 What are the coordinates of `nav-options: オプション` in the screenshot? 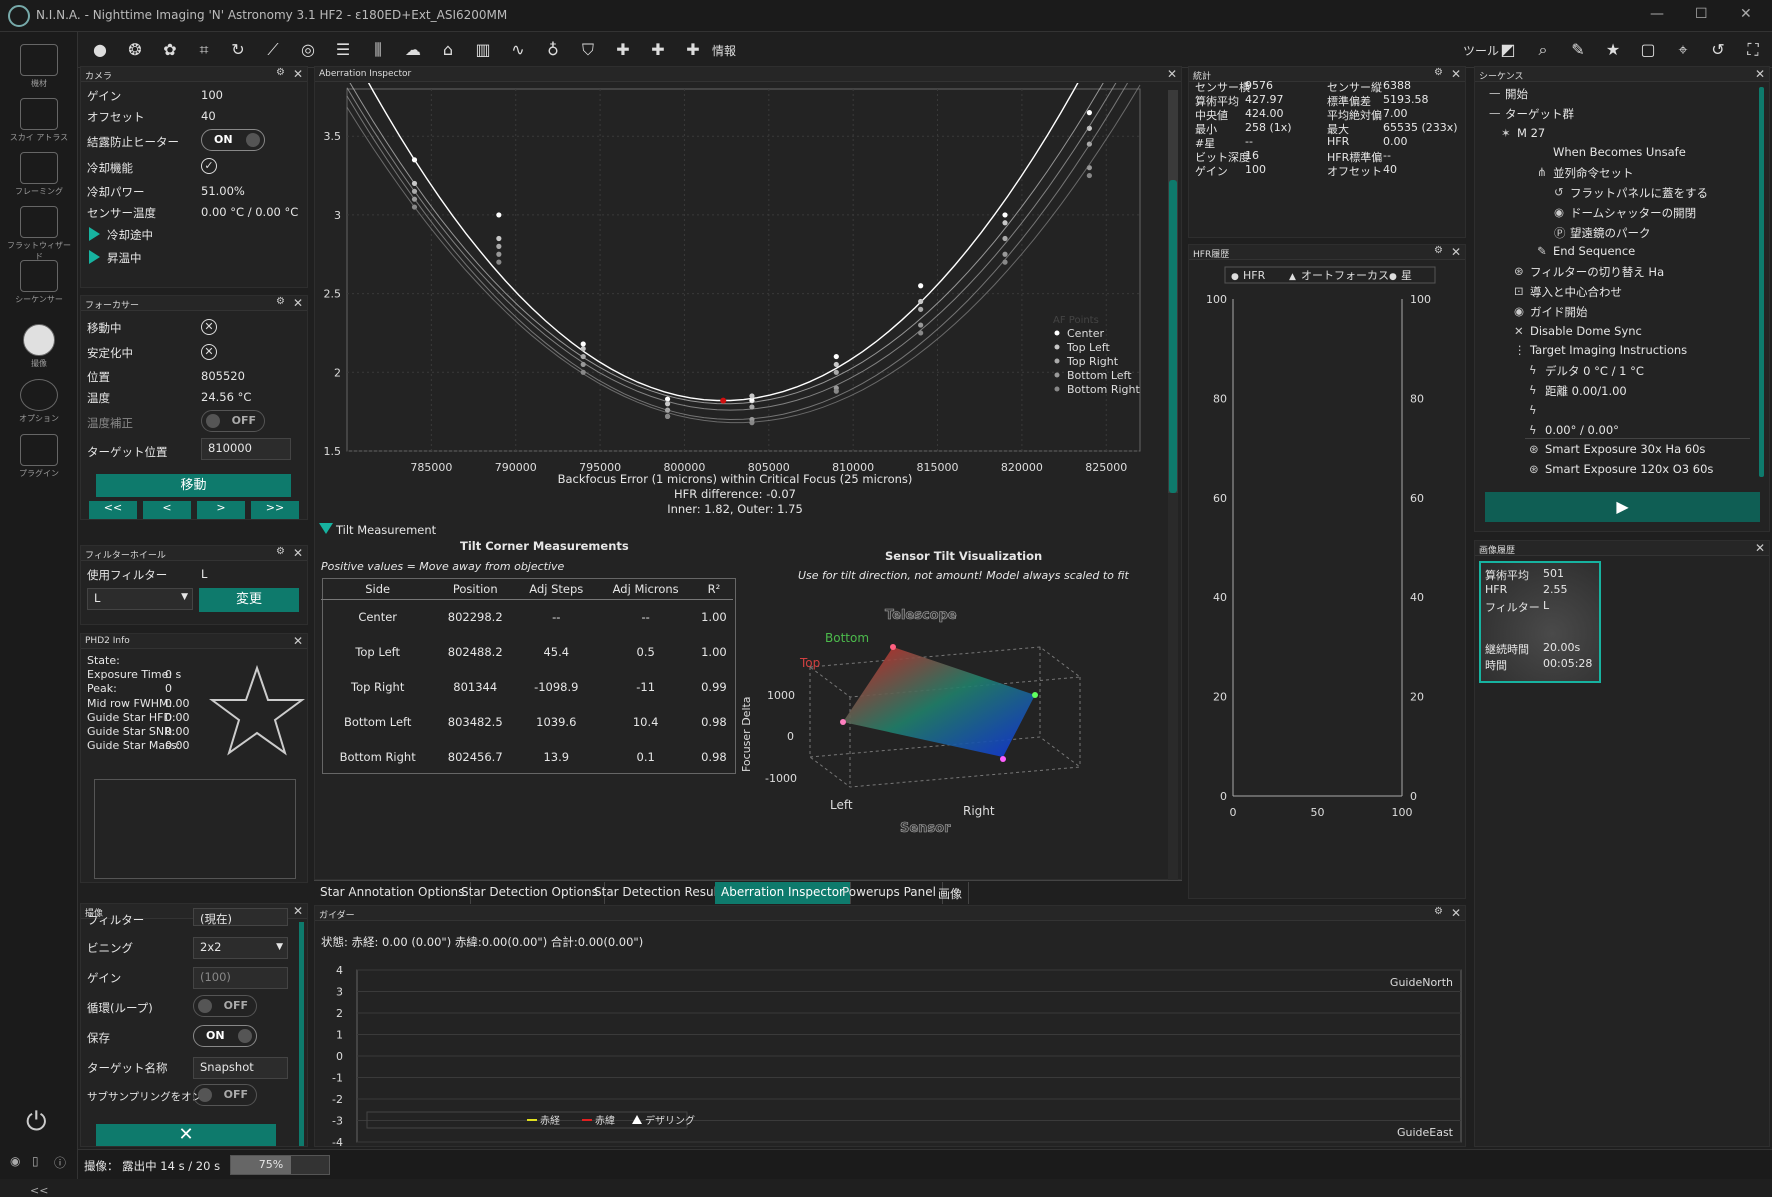 It's located at (39, 404).